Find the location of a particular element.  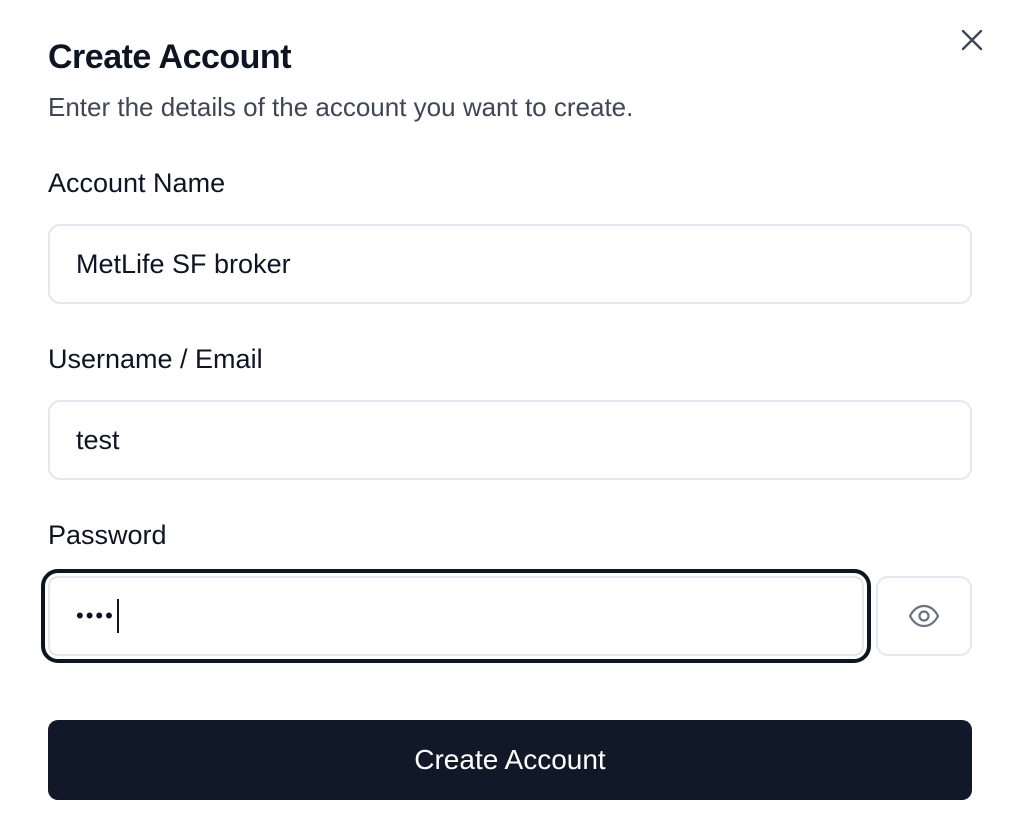

text-caret is located at coordinates (117, 616).